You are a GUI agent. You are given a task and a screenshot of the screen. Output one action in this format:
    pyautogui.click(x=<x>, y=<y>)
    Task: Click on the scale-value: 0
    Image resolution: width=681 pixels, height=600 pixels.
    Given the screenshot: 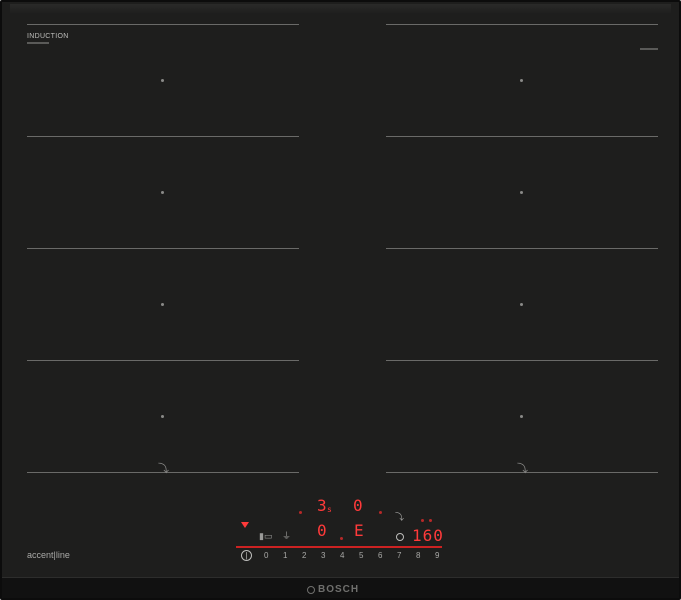 What is the action you would take?
    pyautogui.click(x=266, y=555)
    